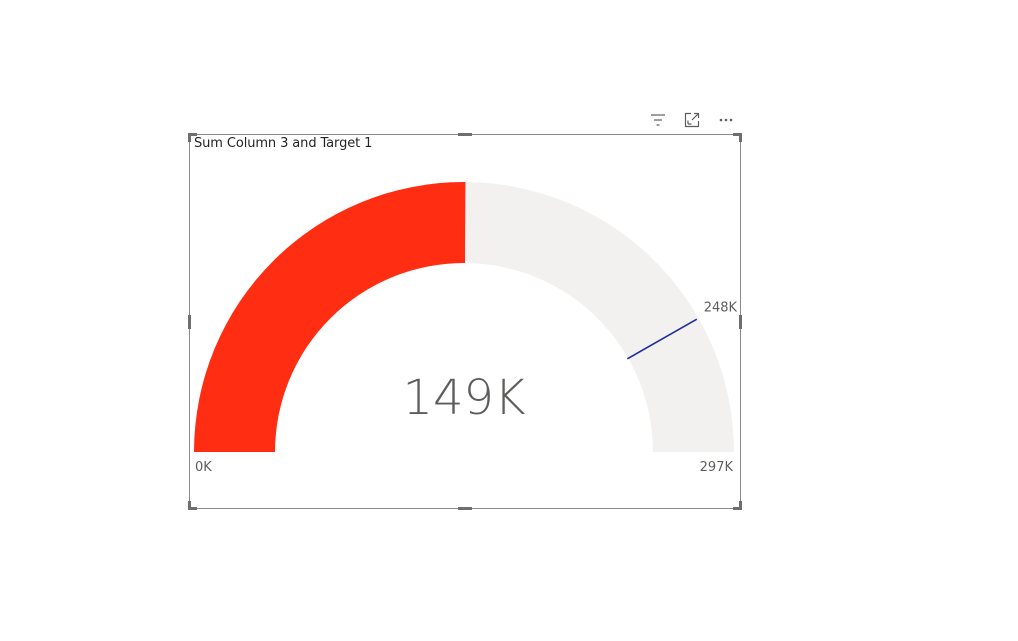 The height and width of the screenshot is (641, 1018). I want to click on focus-mode-icon, so click(692, 120).